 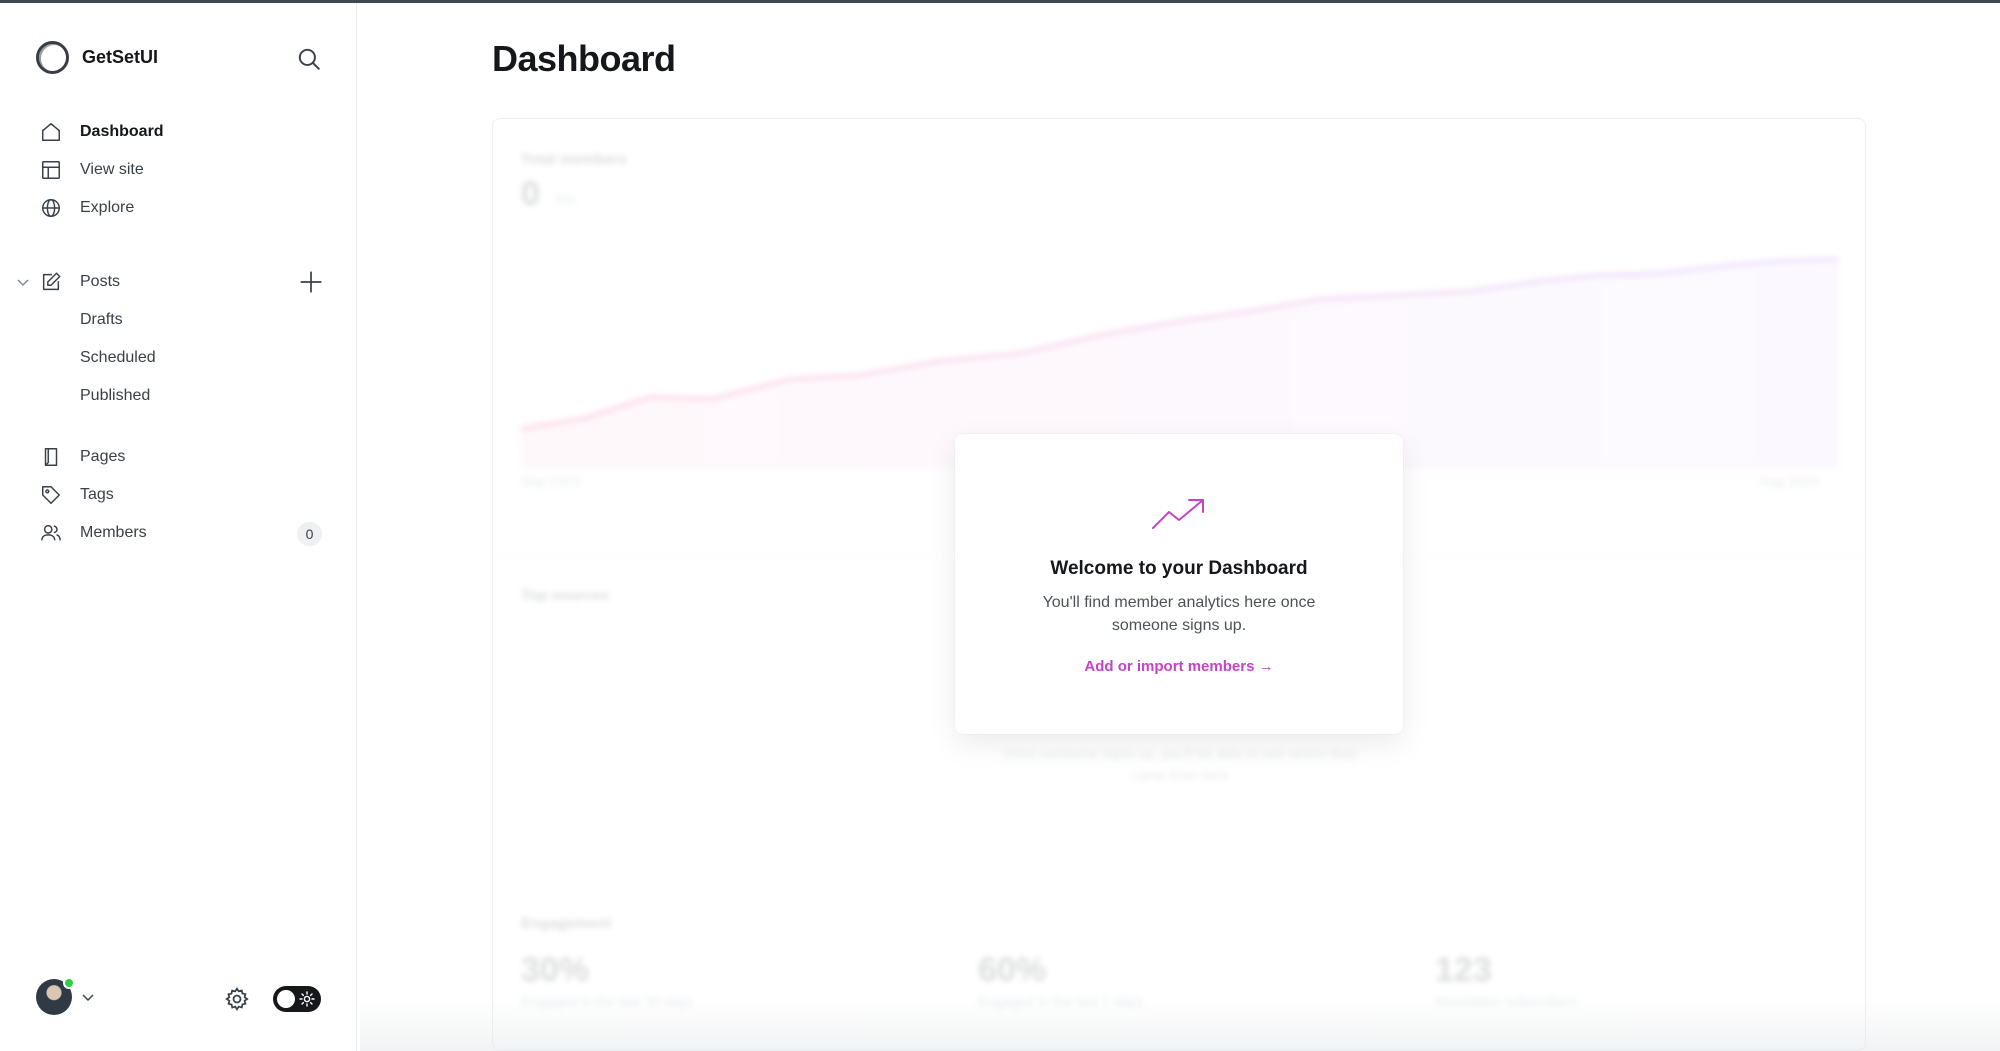 What do you see at coordinates (237, 999) in the screenshot?
I see `gear-icon` at bounding box center [237, 999].